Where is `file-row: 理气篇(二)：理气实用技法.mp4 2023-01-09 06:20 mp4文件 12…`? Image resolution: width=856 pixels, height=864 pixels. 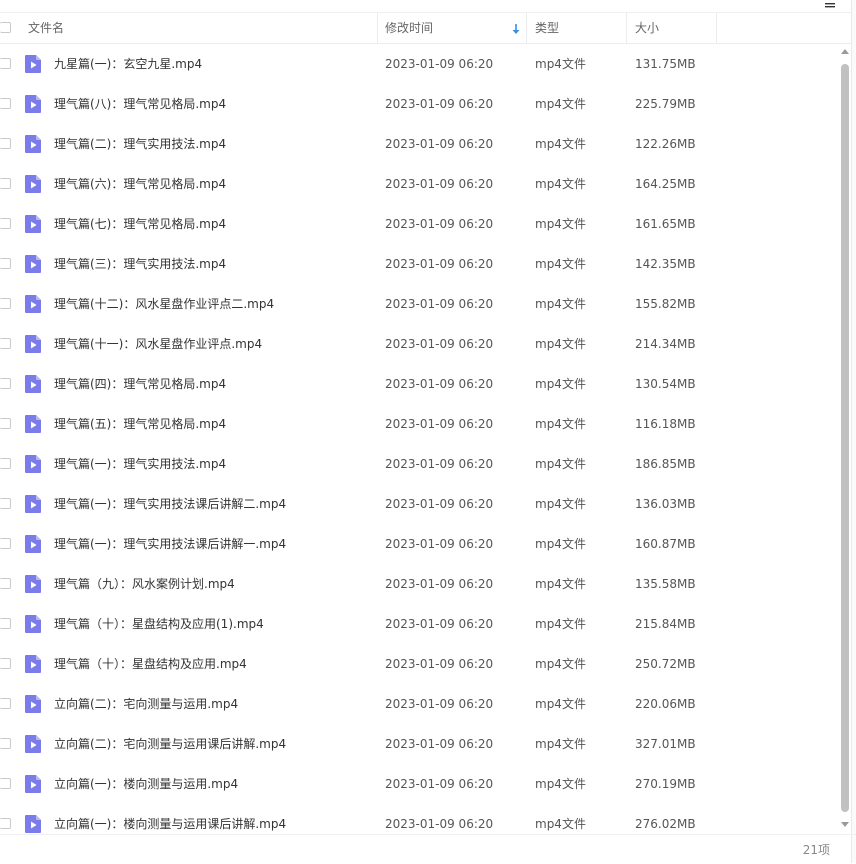
file-row: 理气篇(二)：理气实用技法.mp4 2023-01-09 06:20 mp4文件 12… is located at coordinates (419, 144).